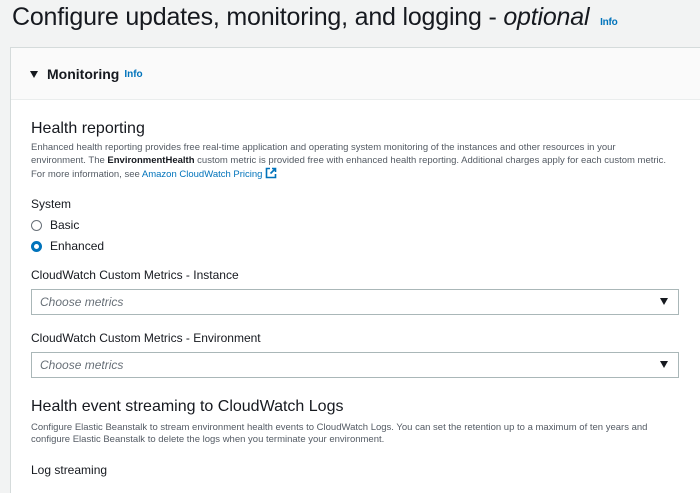 The height and width of the screenshot is (493, 700). What do you see at coordinates (69, 469) in the screenshot?
I see `log-streaming-label: Log streaming` at bounding box center [69, 469].